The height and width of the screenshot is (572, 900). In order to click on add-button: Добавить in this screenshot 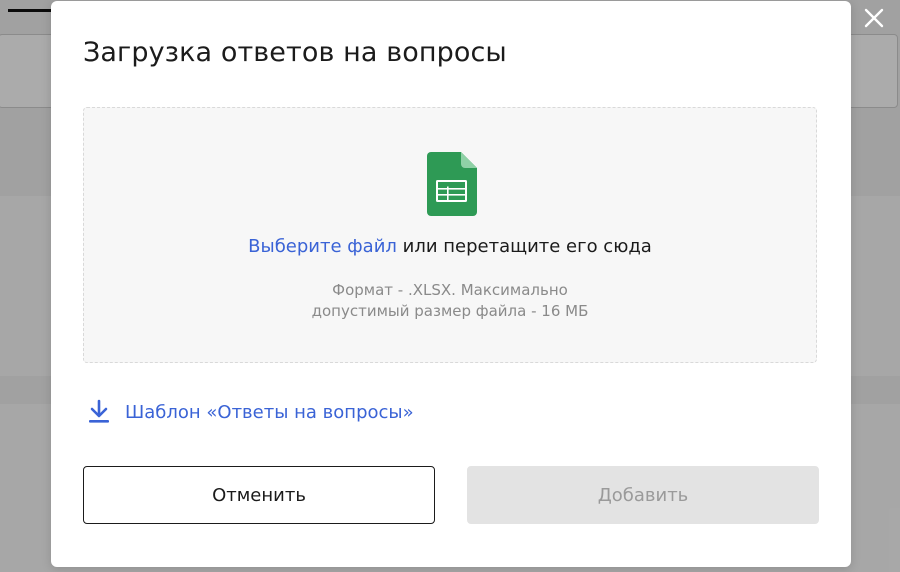, I will do `click(643, 495)`.